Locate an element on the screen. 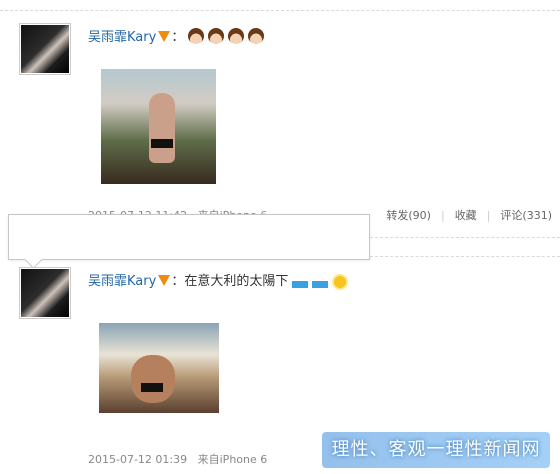 The image size is (560, 474). post-source: 来自iPhone 6 is located at coordinates (232, 459).